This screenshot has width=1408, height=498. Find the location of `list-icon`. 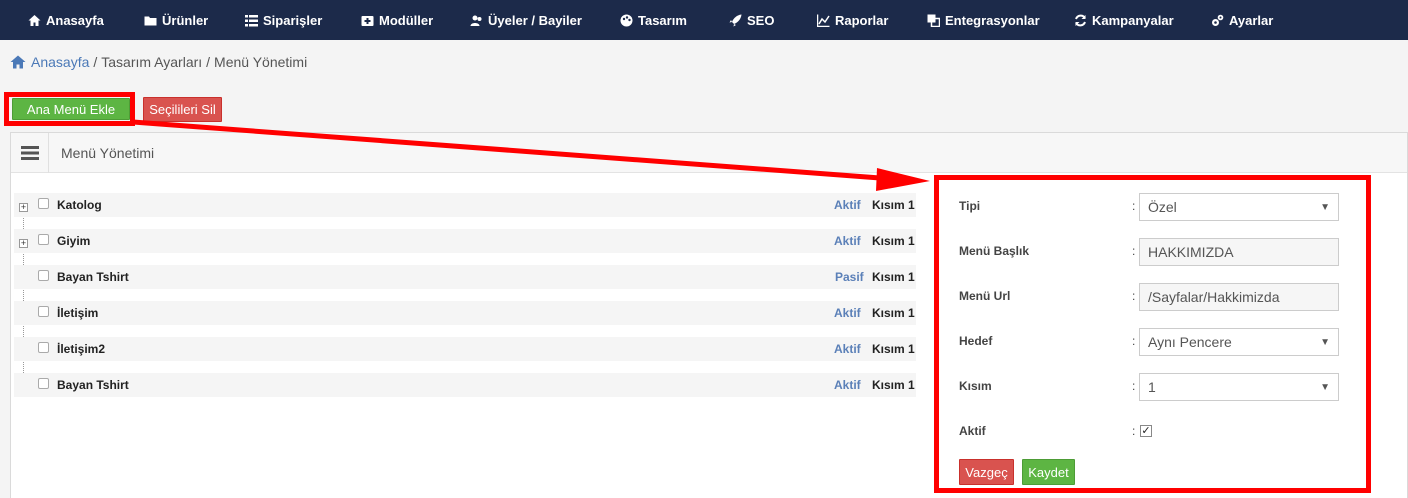

list-icon is located at coordinates (251, 20).